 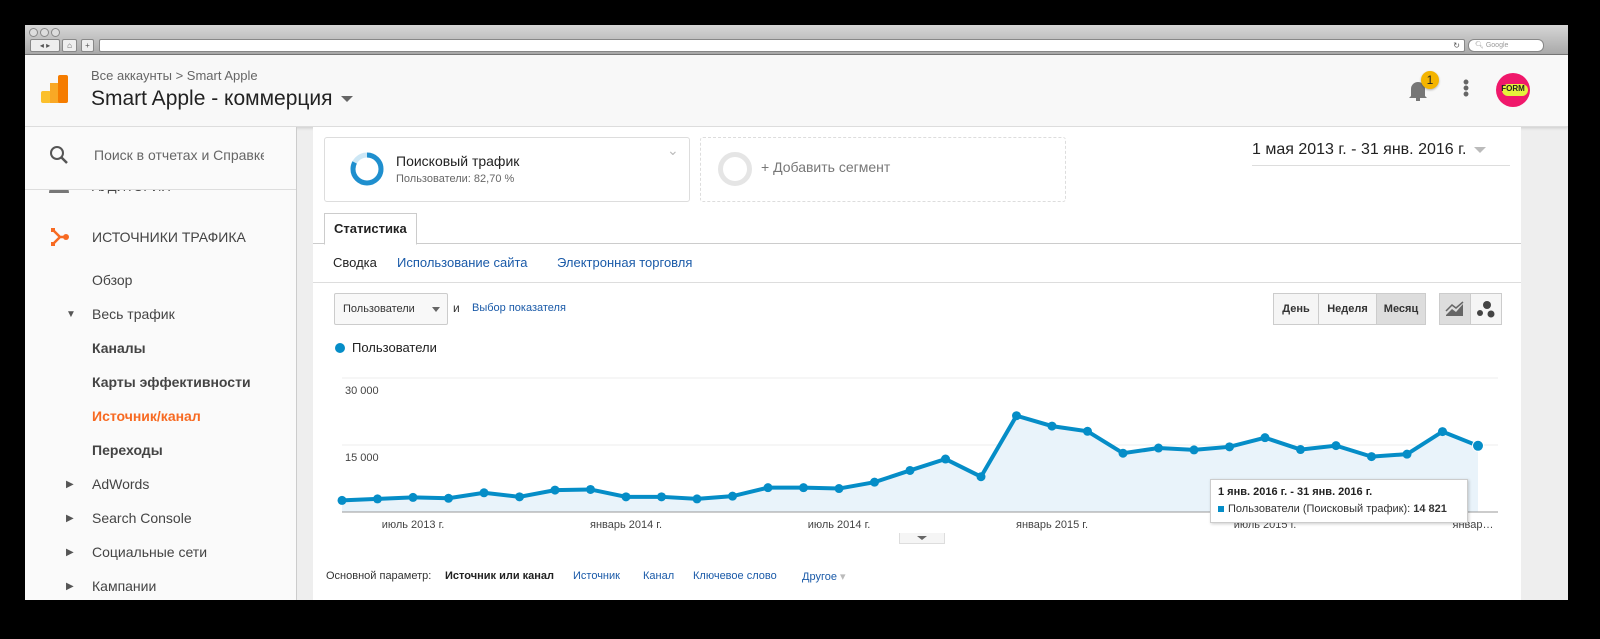 I want to click on browser-search-input: 🔍︎ Google, so click(x=1506, y=45).